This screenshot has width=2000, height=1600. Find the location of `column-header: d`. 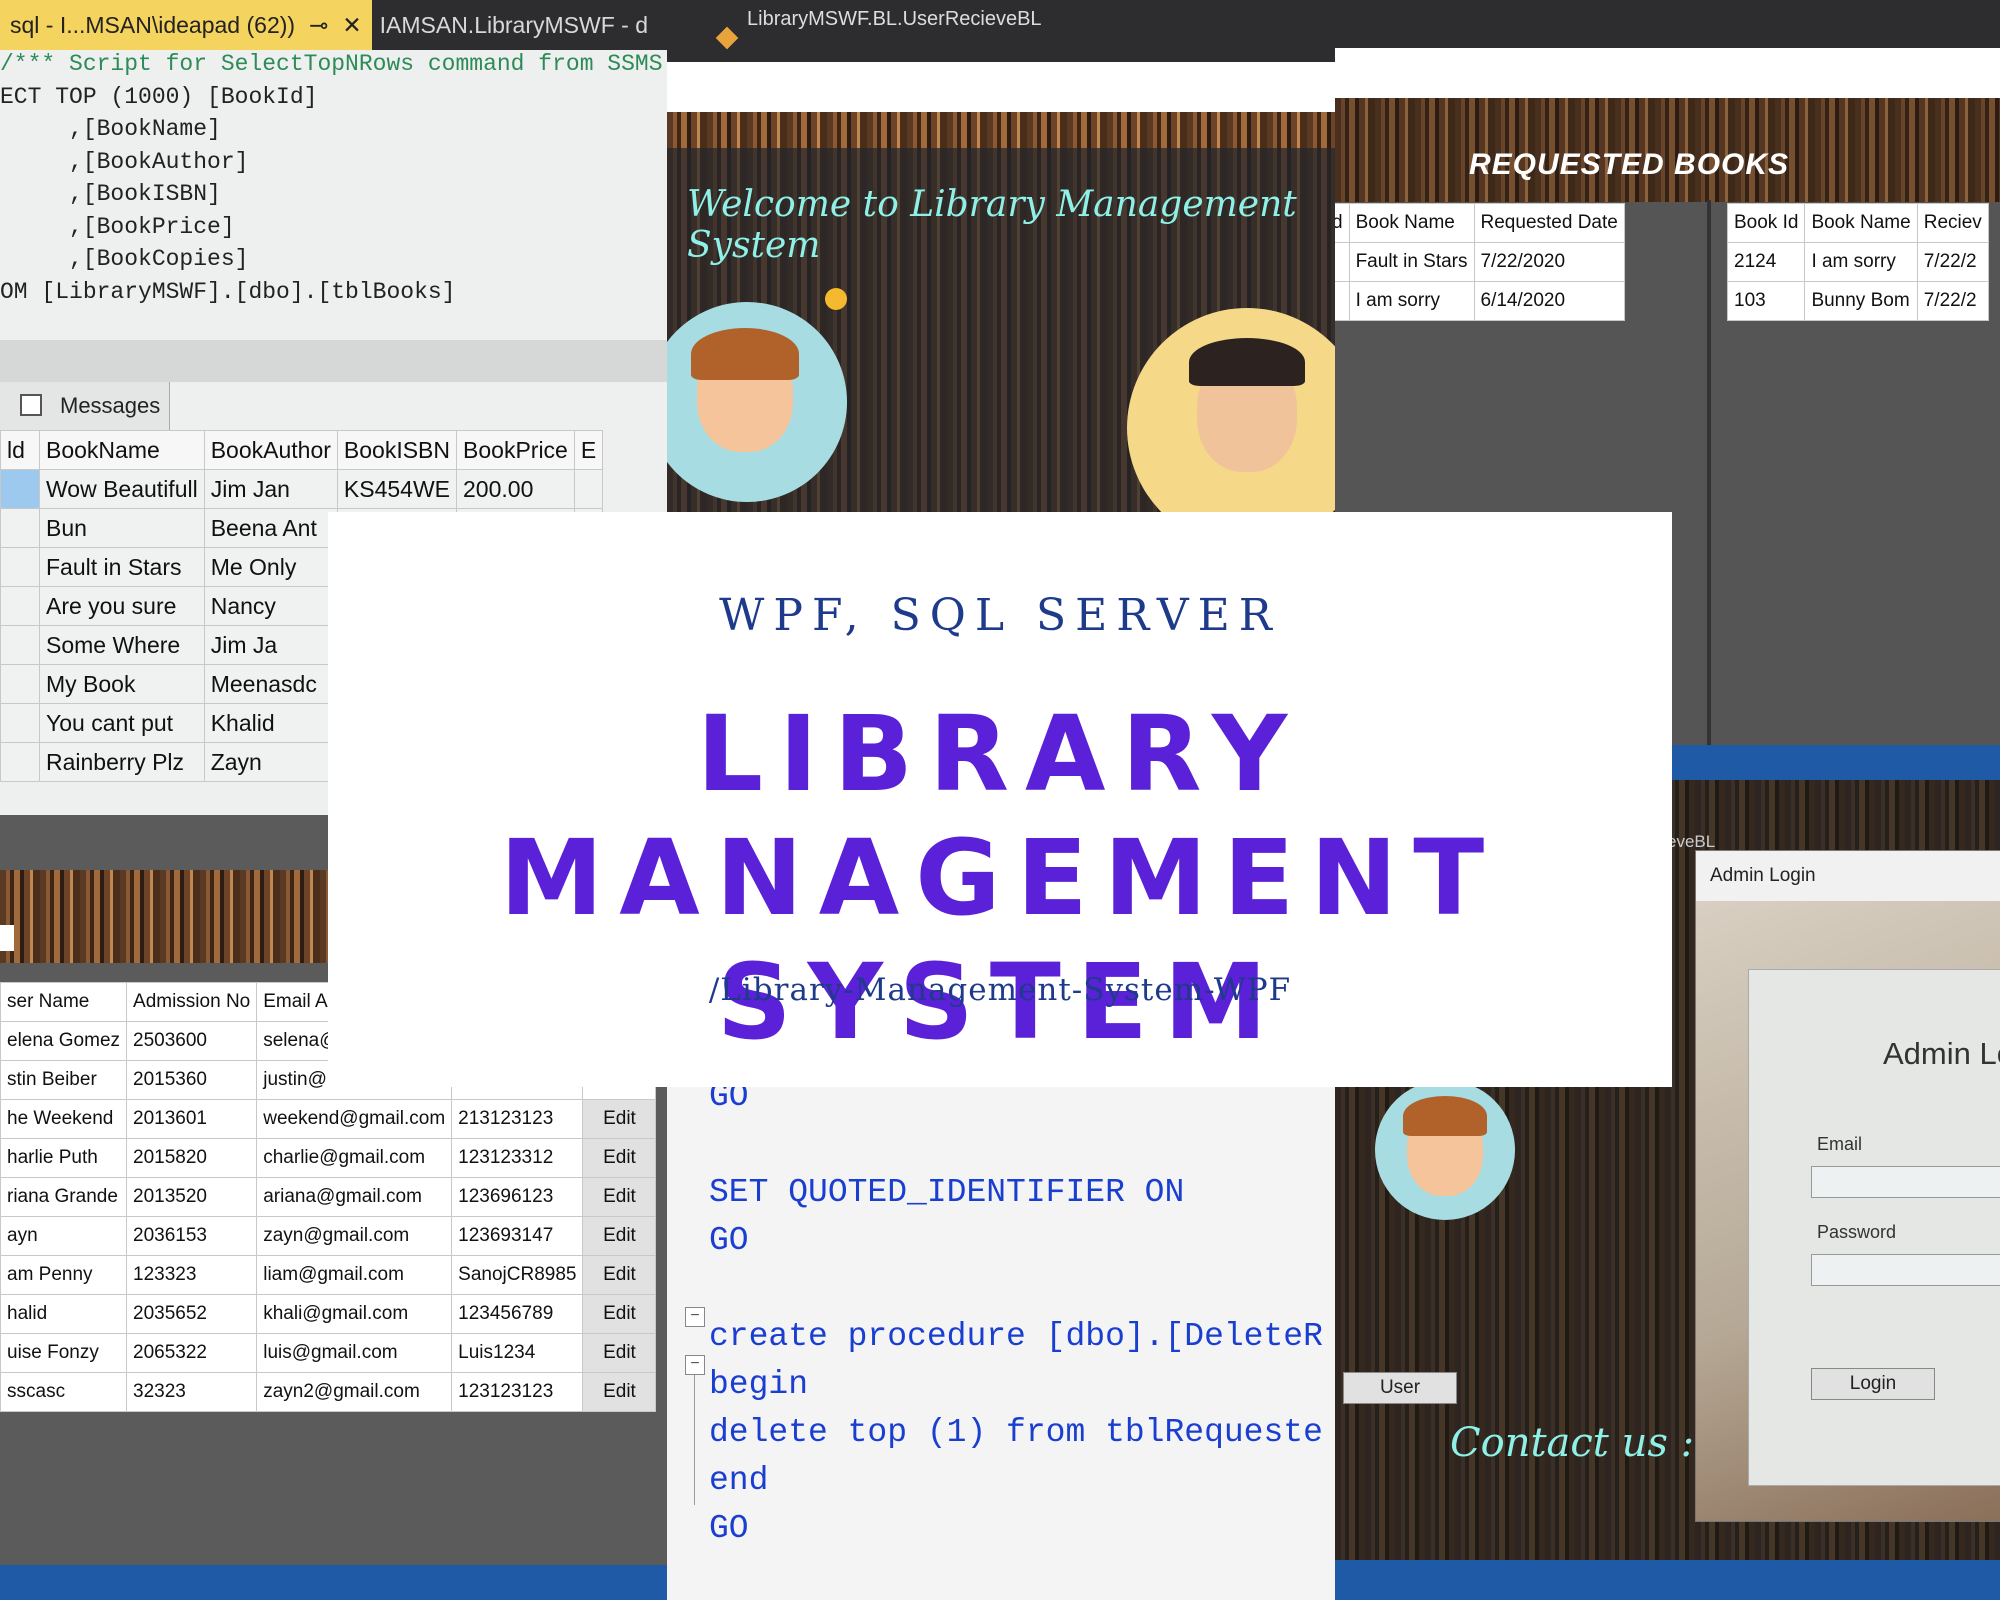

column-header: d is located at coordinates (1342, 223).